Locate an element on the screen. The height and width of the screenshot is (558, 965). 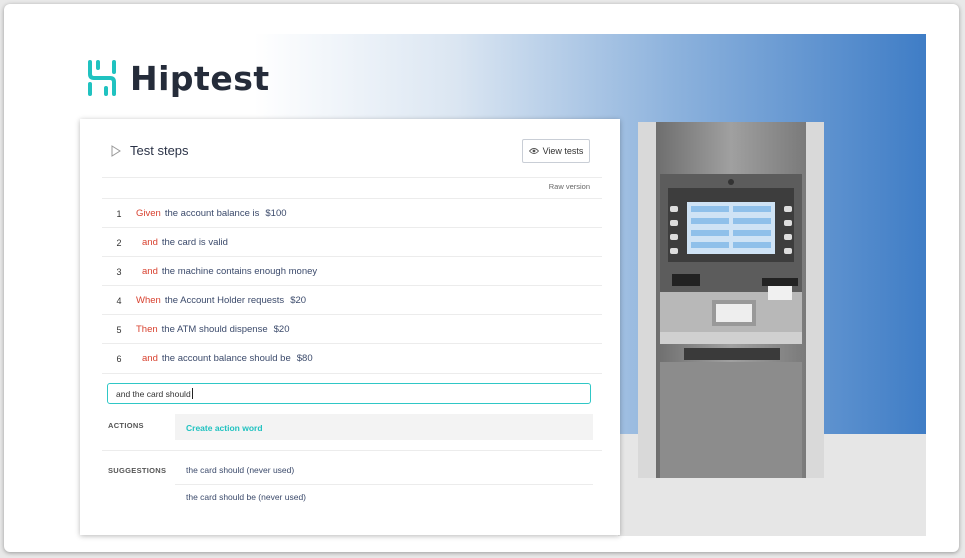
step-text: the account balance is is located at coordinates (212, 213).